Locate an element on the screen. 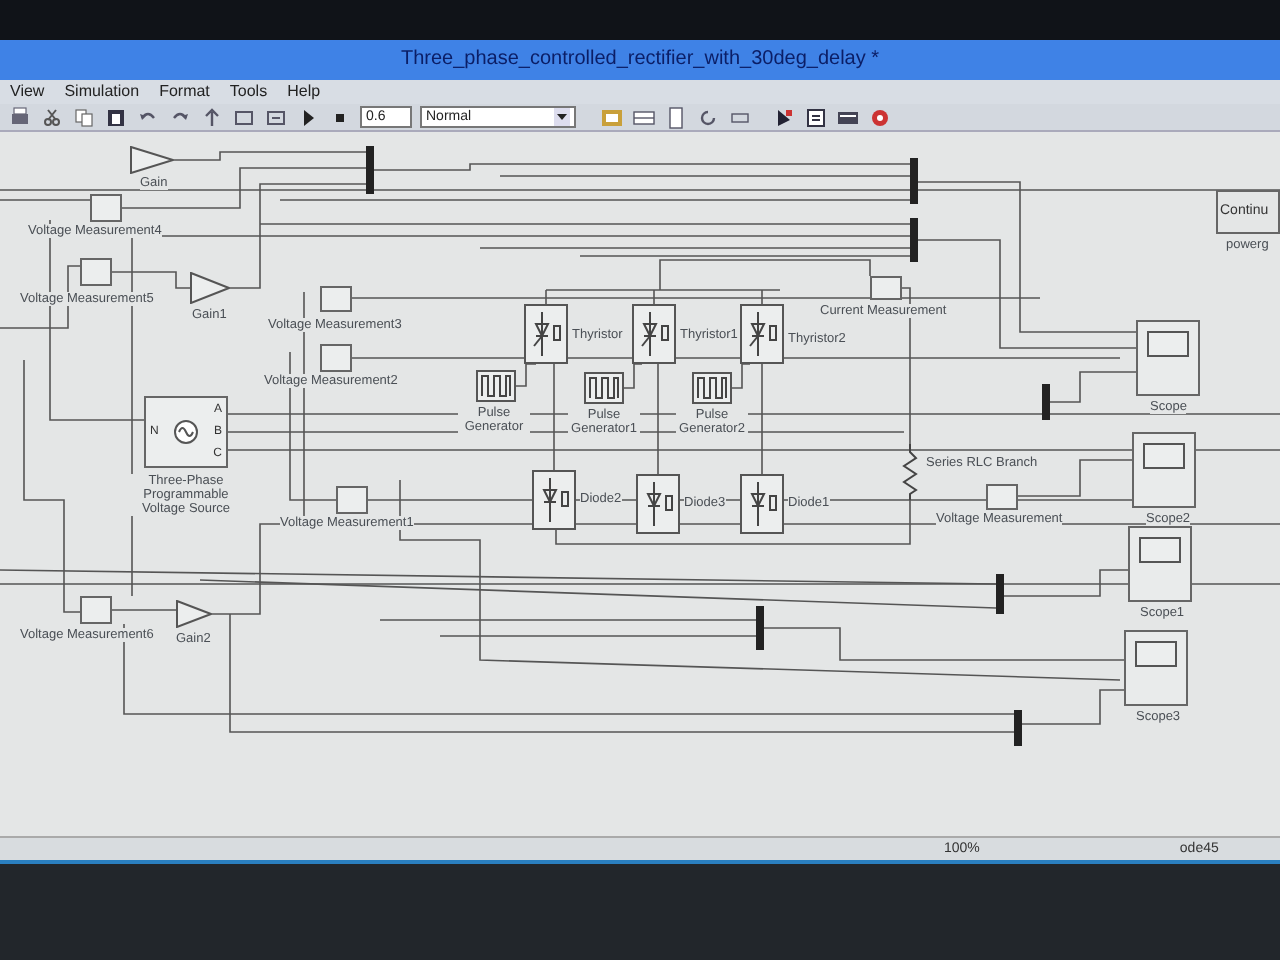 The height and width of the screenshot is (960, 1280). menu-item: View is located at coordinates (27, 92).